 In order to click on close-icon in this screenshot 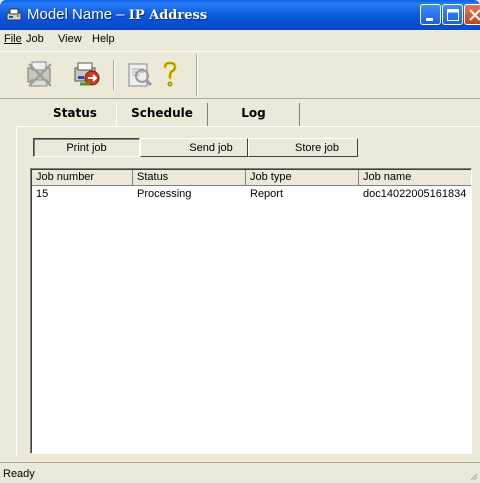, I will do `click(474, 15)`.